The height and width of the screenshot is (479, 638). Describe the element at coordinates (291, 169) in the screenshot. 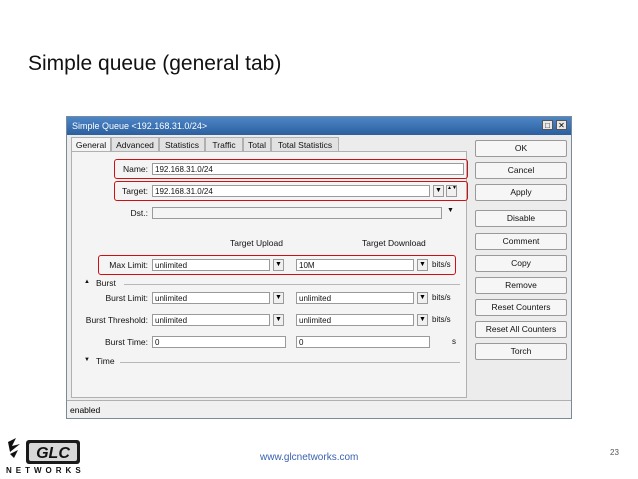

I see `name-highlight` at that location.